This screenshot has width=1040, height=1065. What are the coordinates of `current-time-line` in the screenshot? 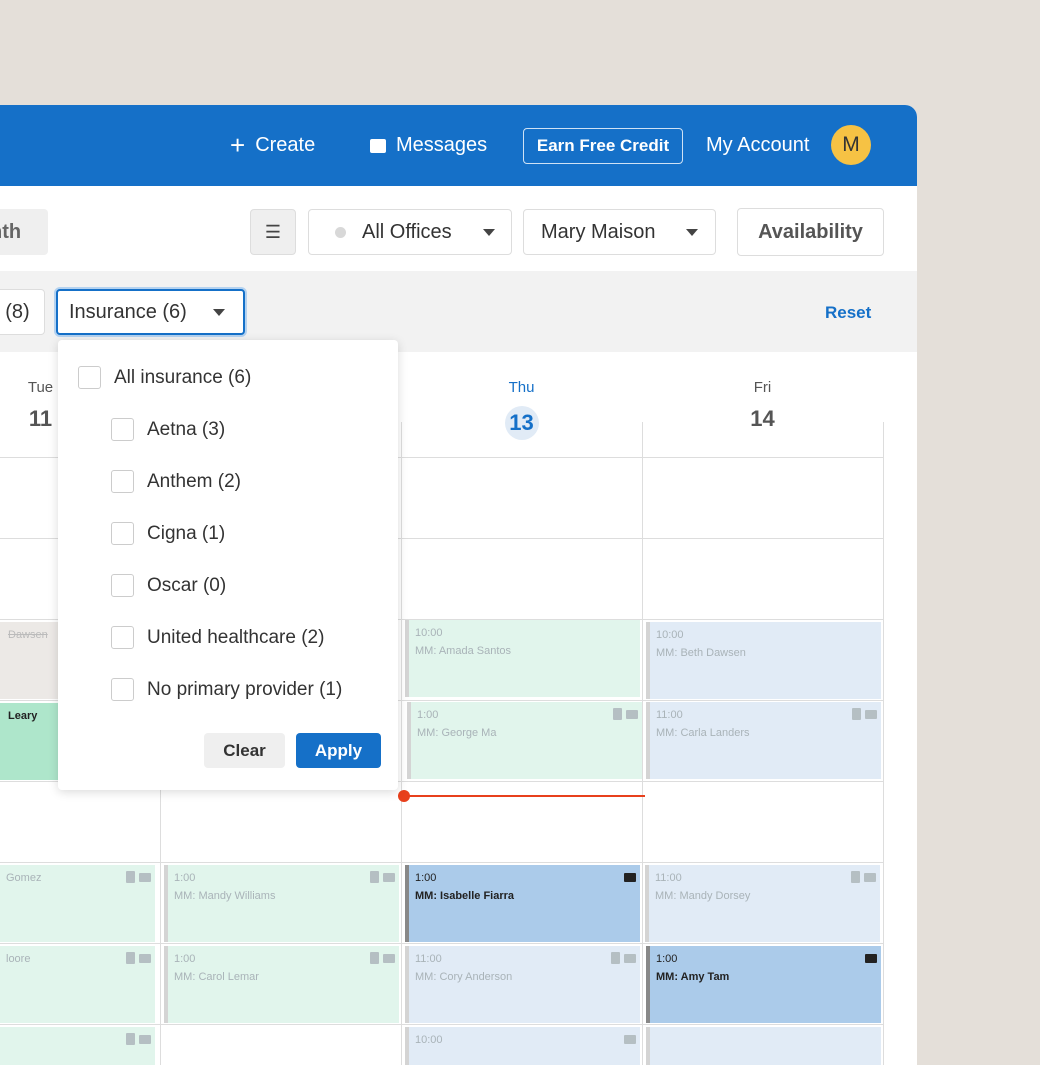 It's located at (524, 796).